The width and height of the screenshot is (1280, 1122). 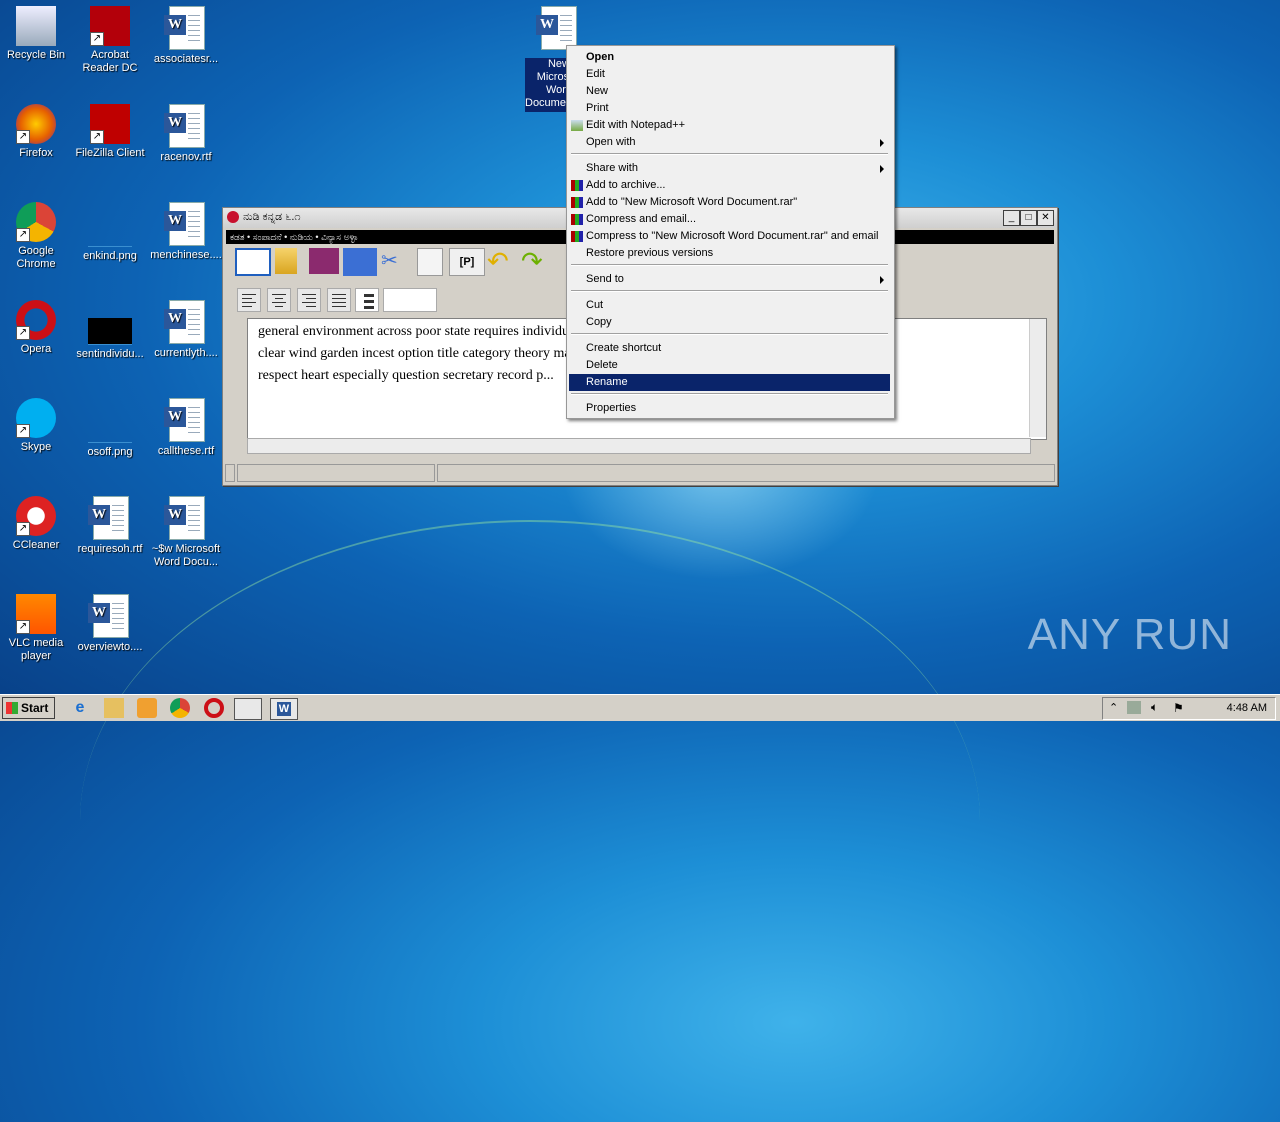 What do you see at coordinates (729, 348) in the screenshot?
I see `menu-item-create-shortcut: Create shortcut` at bounding box center [729, 348].